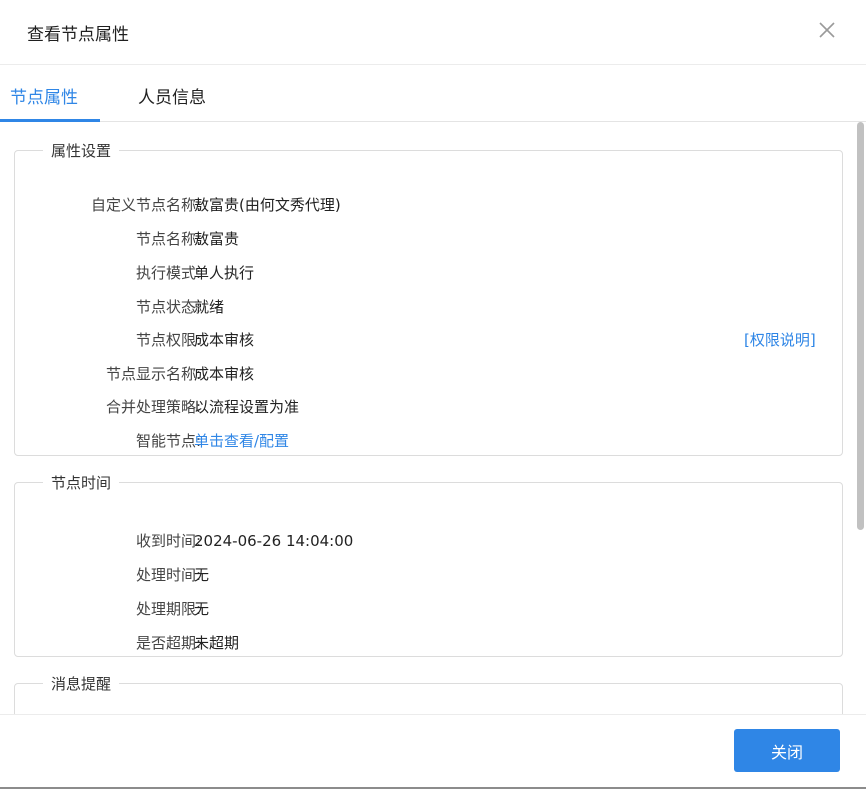 The width and height of the screenshot is (866, 789). Describe the element at coordinates (428, 643) in the screenshot. I see `row-overdue: 是否超期: 未超期` at that location.